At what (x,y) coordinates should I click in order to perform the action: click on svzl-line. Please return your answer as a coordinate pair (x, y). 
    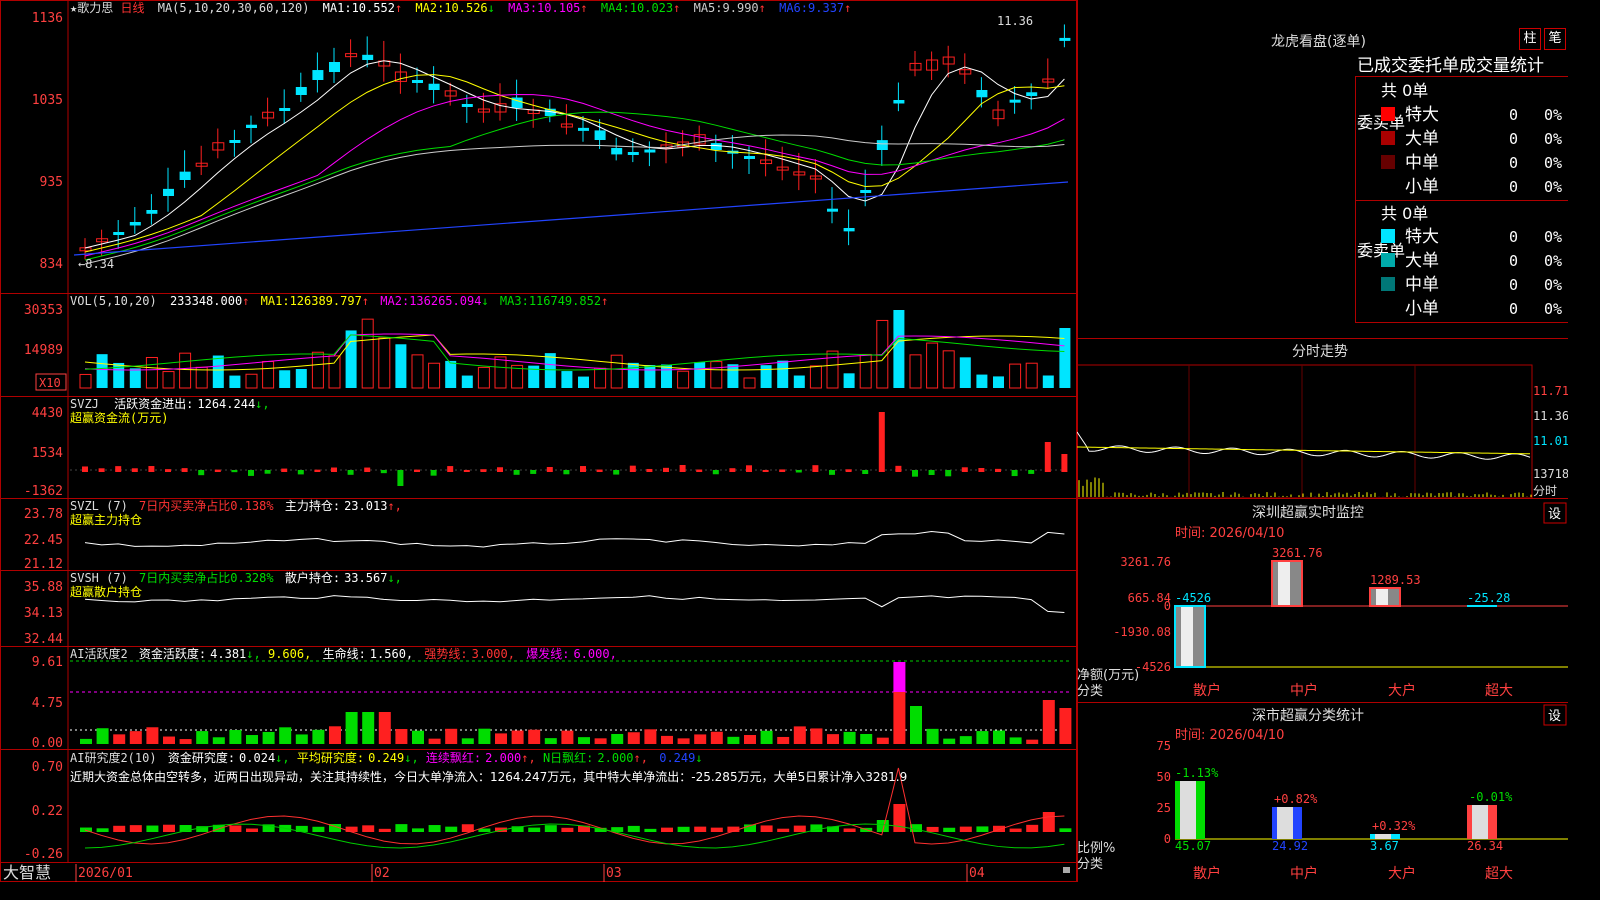
    Looking at the image, I should click on (574, 539).